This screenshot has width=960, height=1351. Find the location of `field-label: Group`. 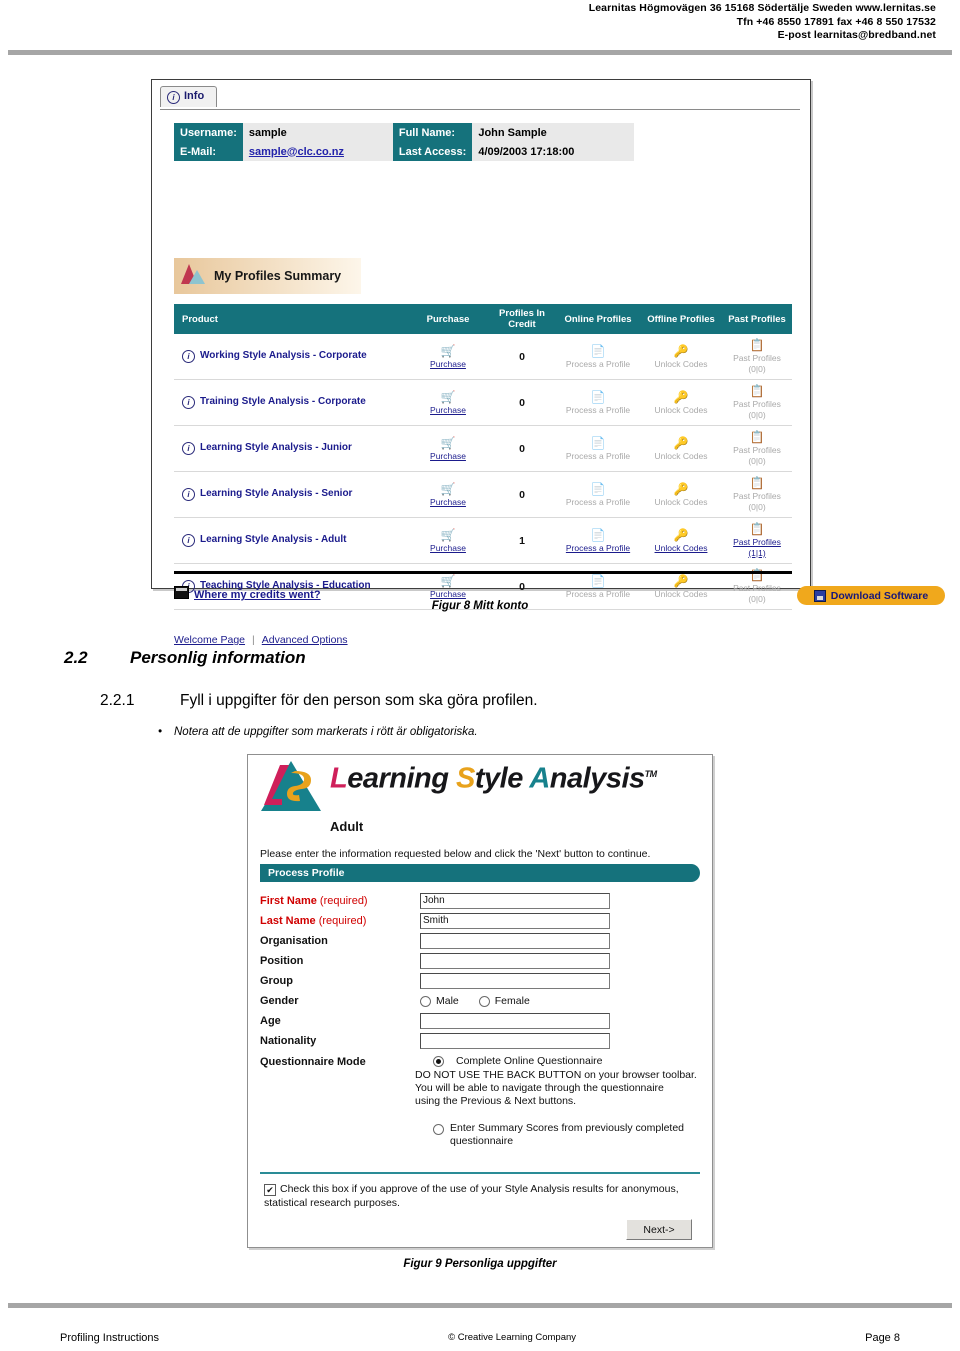

field-label: Group is located at coordinates (340, 981).